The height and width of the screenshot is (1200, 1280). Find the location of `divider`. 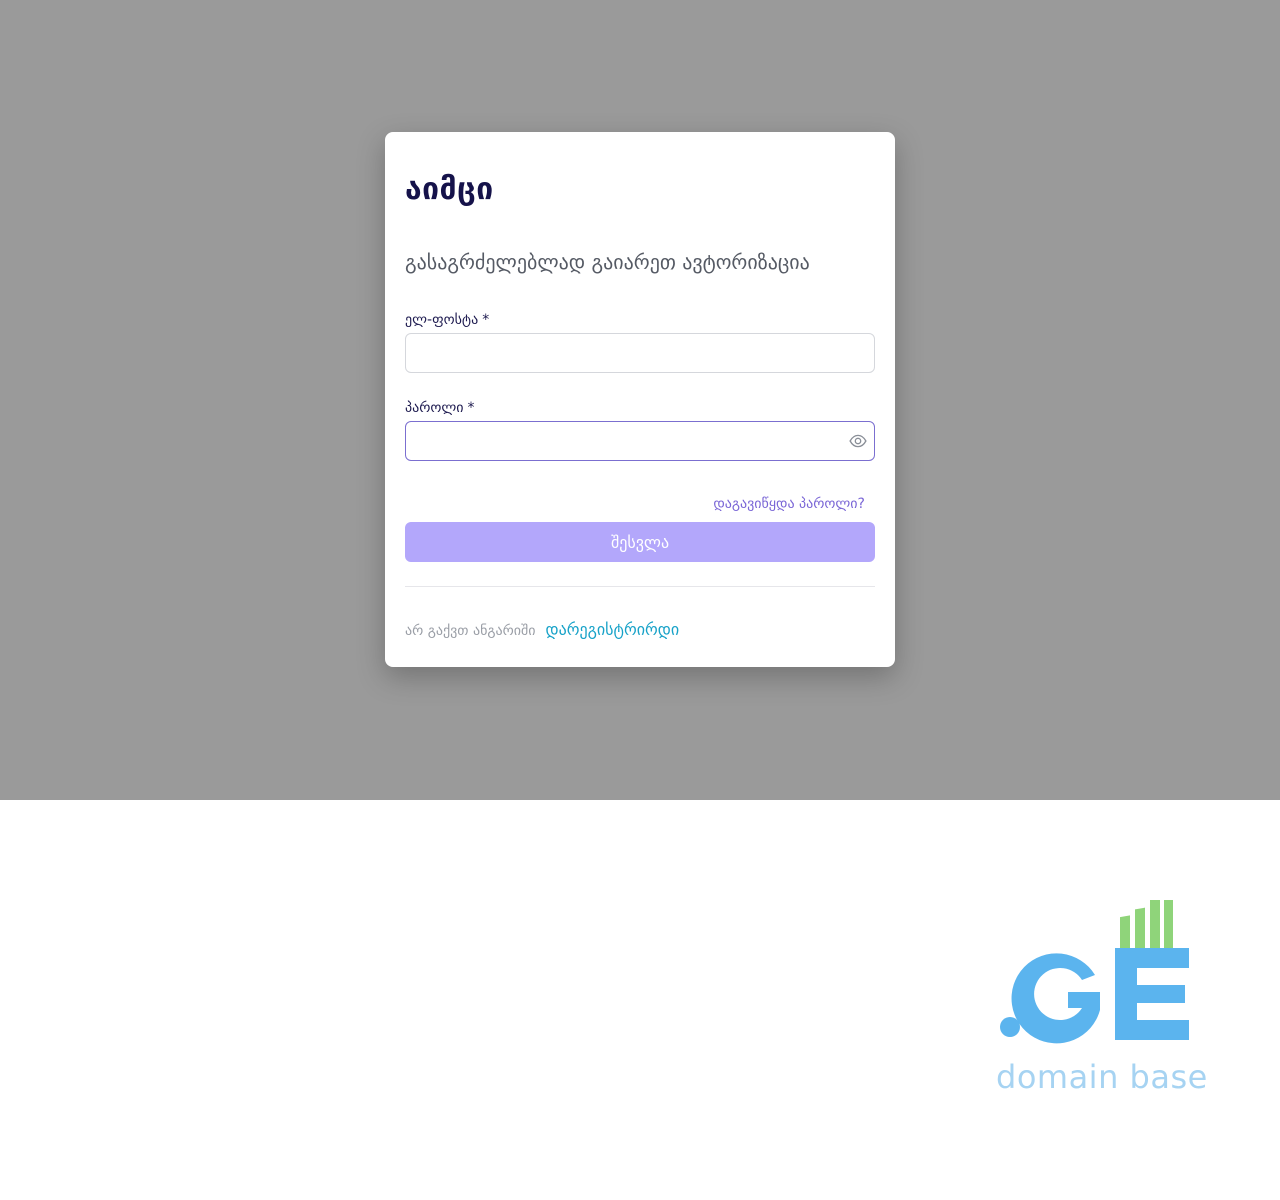

divider is located at coordinates (640, 586).